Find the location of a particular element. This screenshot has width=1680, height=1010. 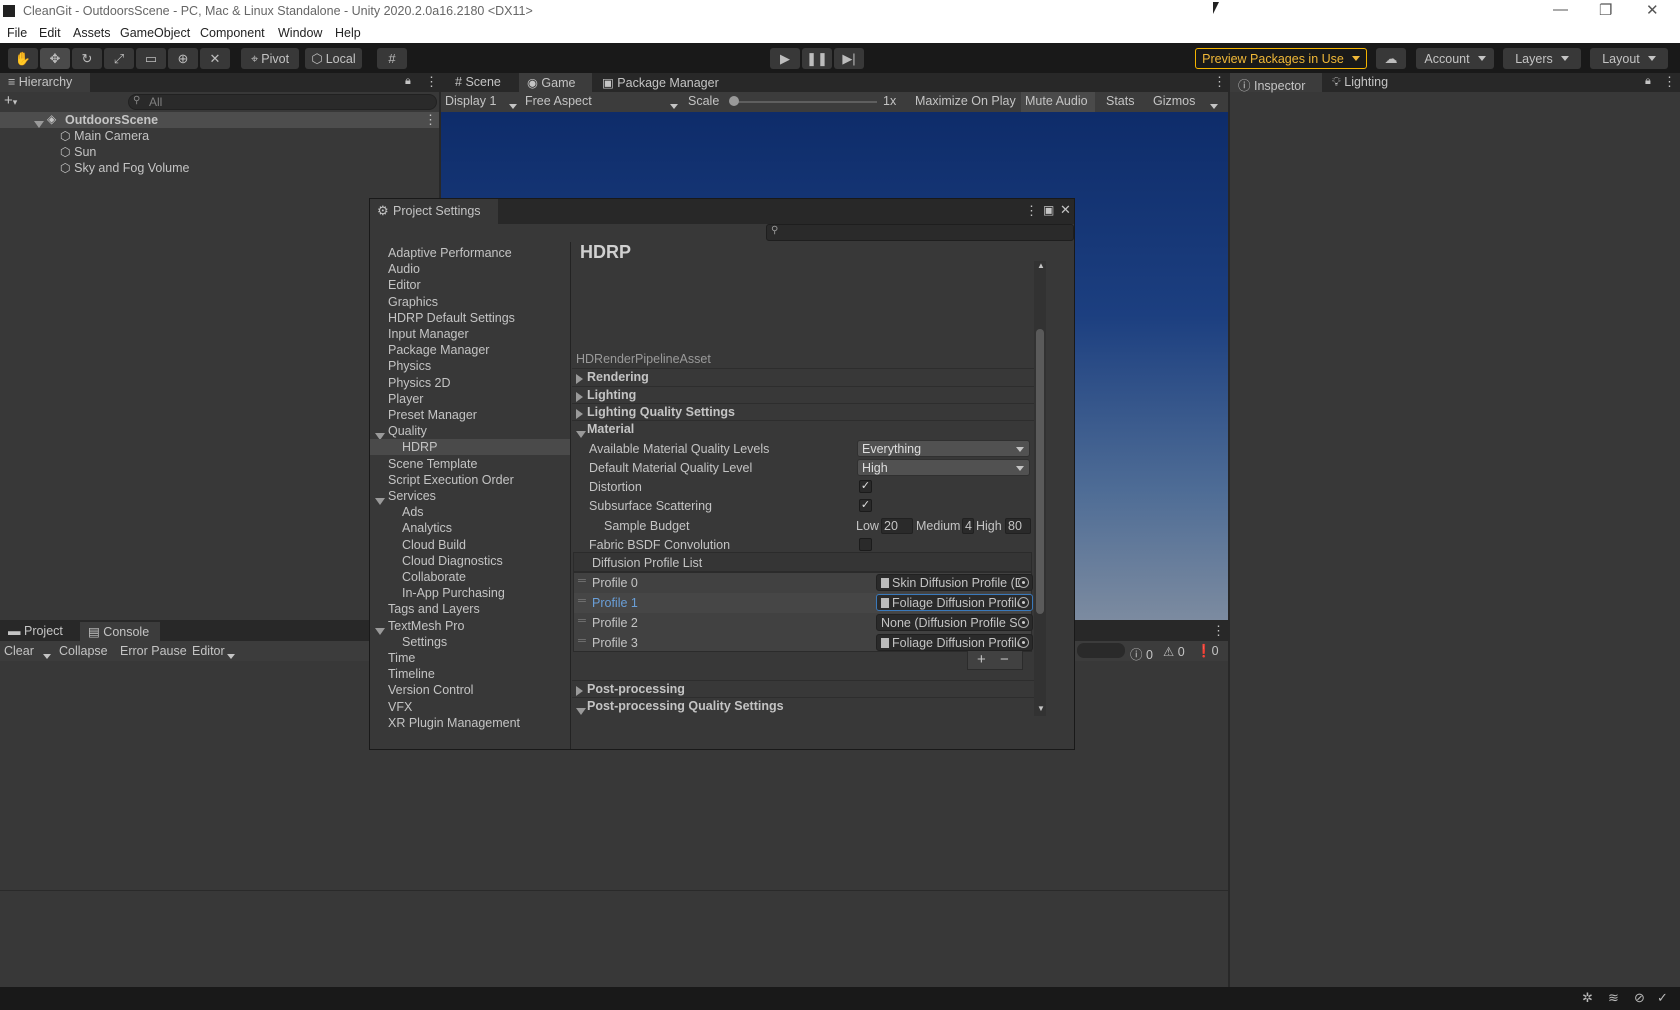

tab-lighting: 💡︎ Lighting is located at coordinates (1364, 82).